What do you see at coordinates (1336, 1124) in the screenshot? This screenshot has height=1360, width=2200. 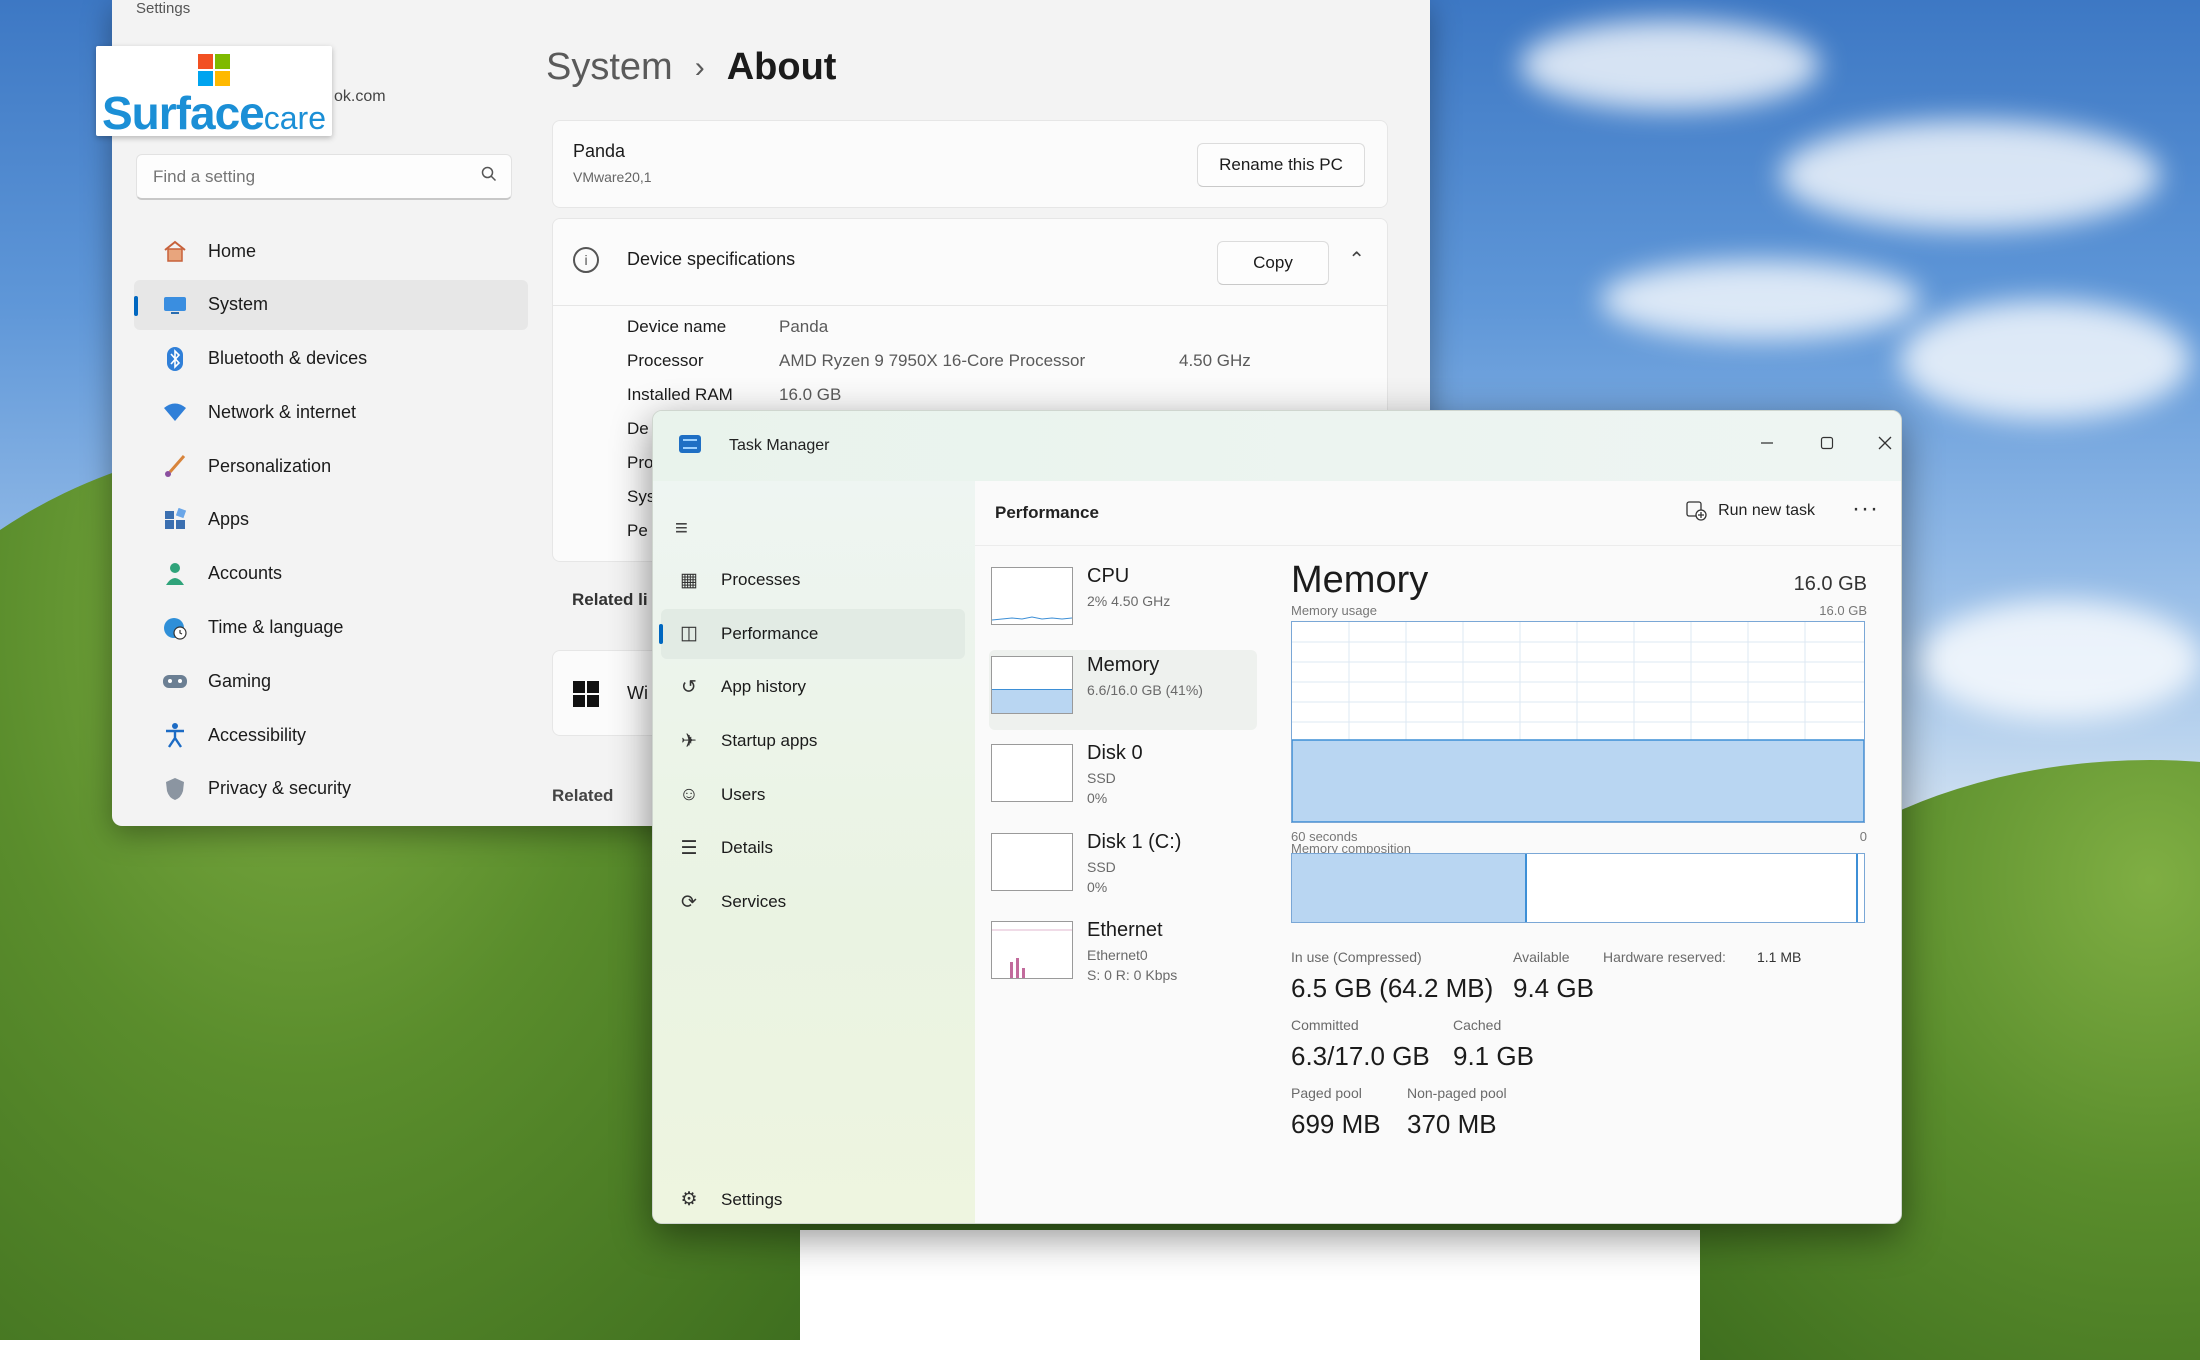 I see `paged-pool-value: 699 MB` at bounding box center [1336, 1124].